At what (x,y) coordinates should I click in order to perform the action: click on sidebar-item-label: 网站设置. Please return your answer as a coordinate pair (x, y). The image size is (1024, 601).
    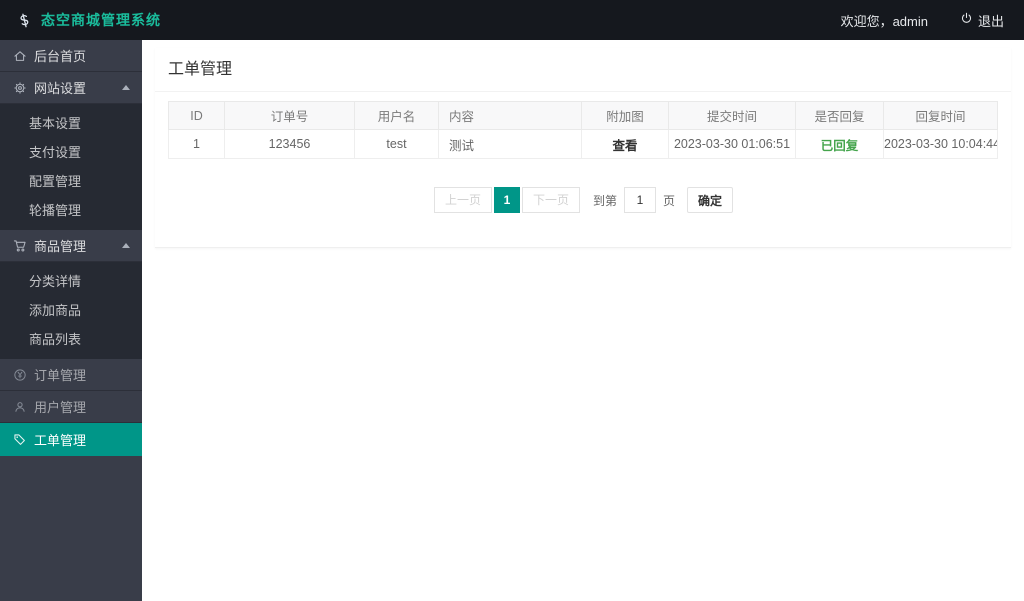
    Looking at the image, I should click on (60, 88).